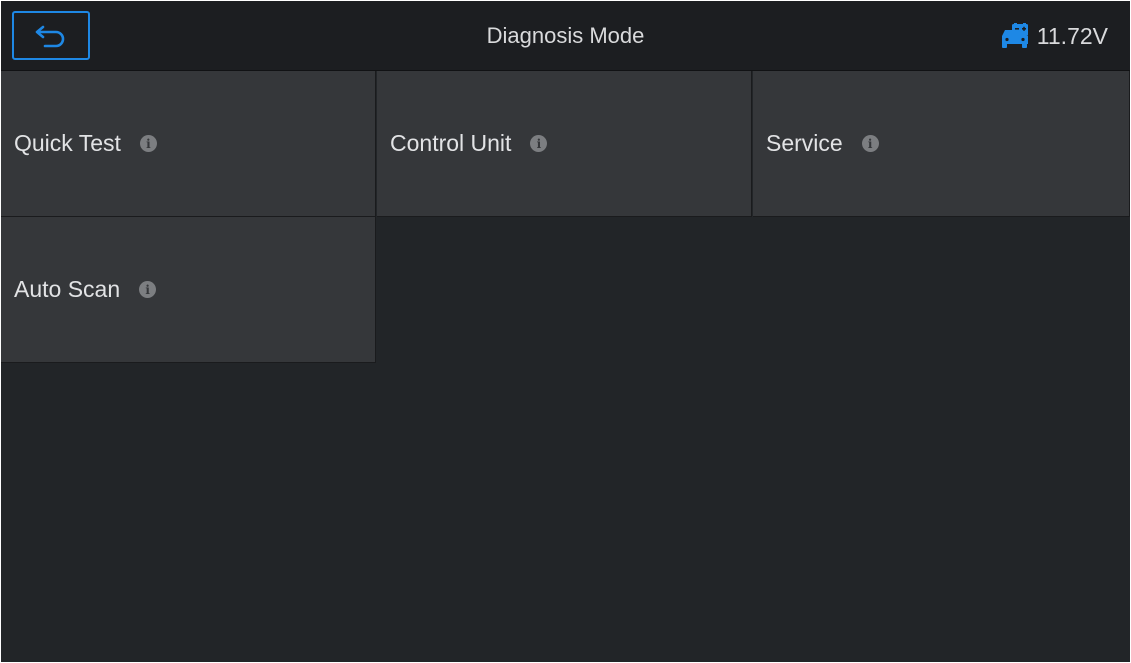  I want to click on menu-item-auto-scan: Auto Scan i, so click(188, 290).